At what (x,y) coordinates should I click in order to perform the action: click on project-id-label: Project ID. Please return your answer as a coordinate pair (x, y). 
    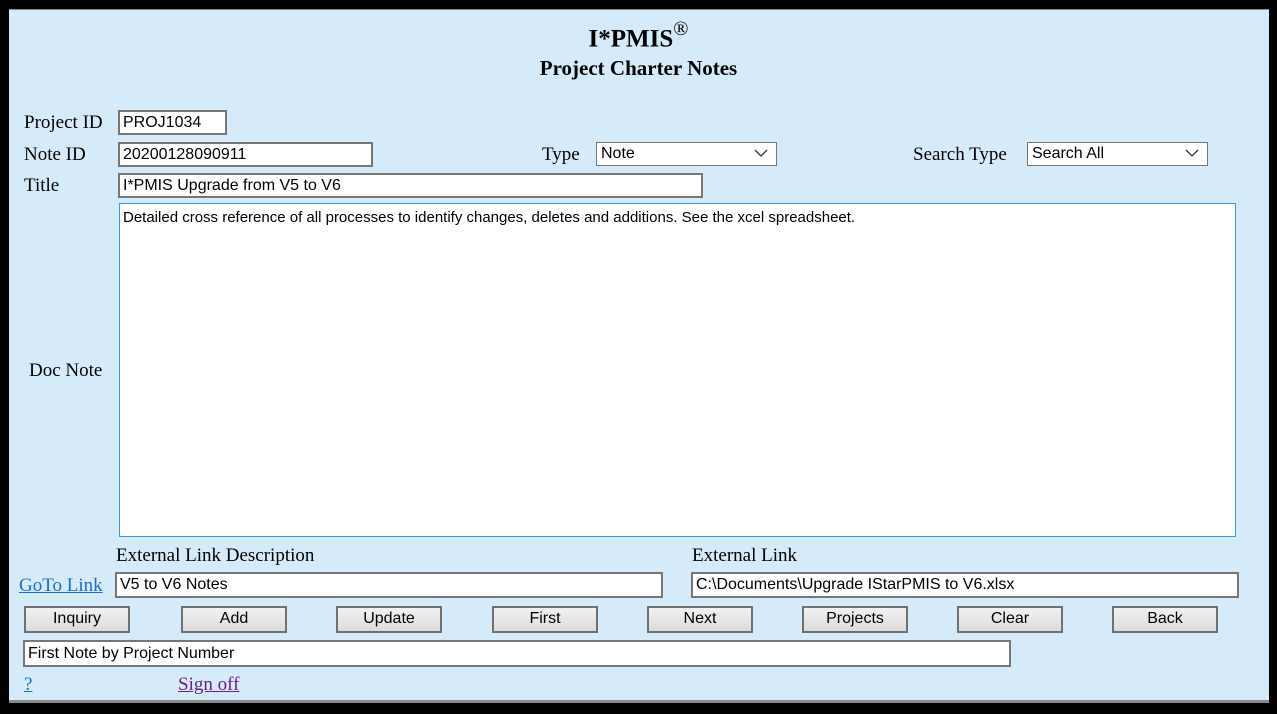
    Looking at the image, I should click on (63, 122).